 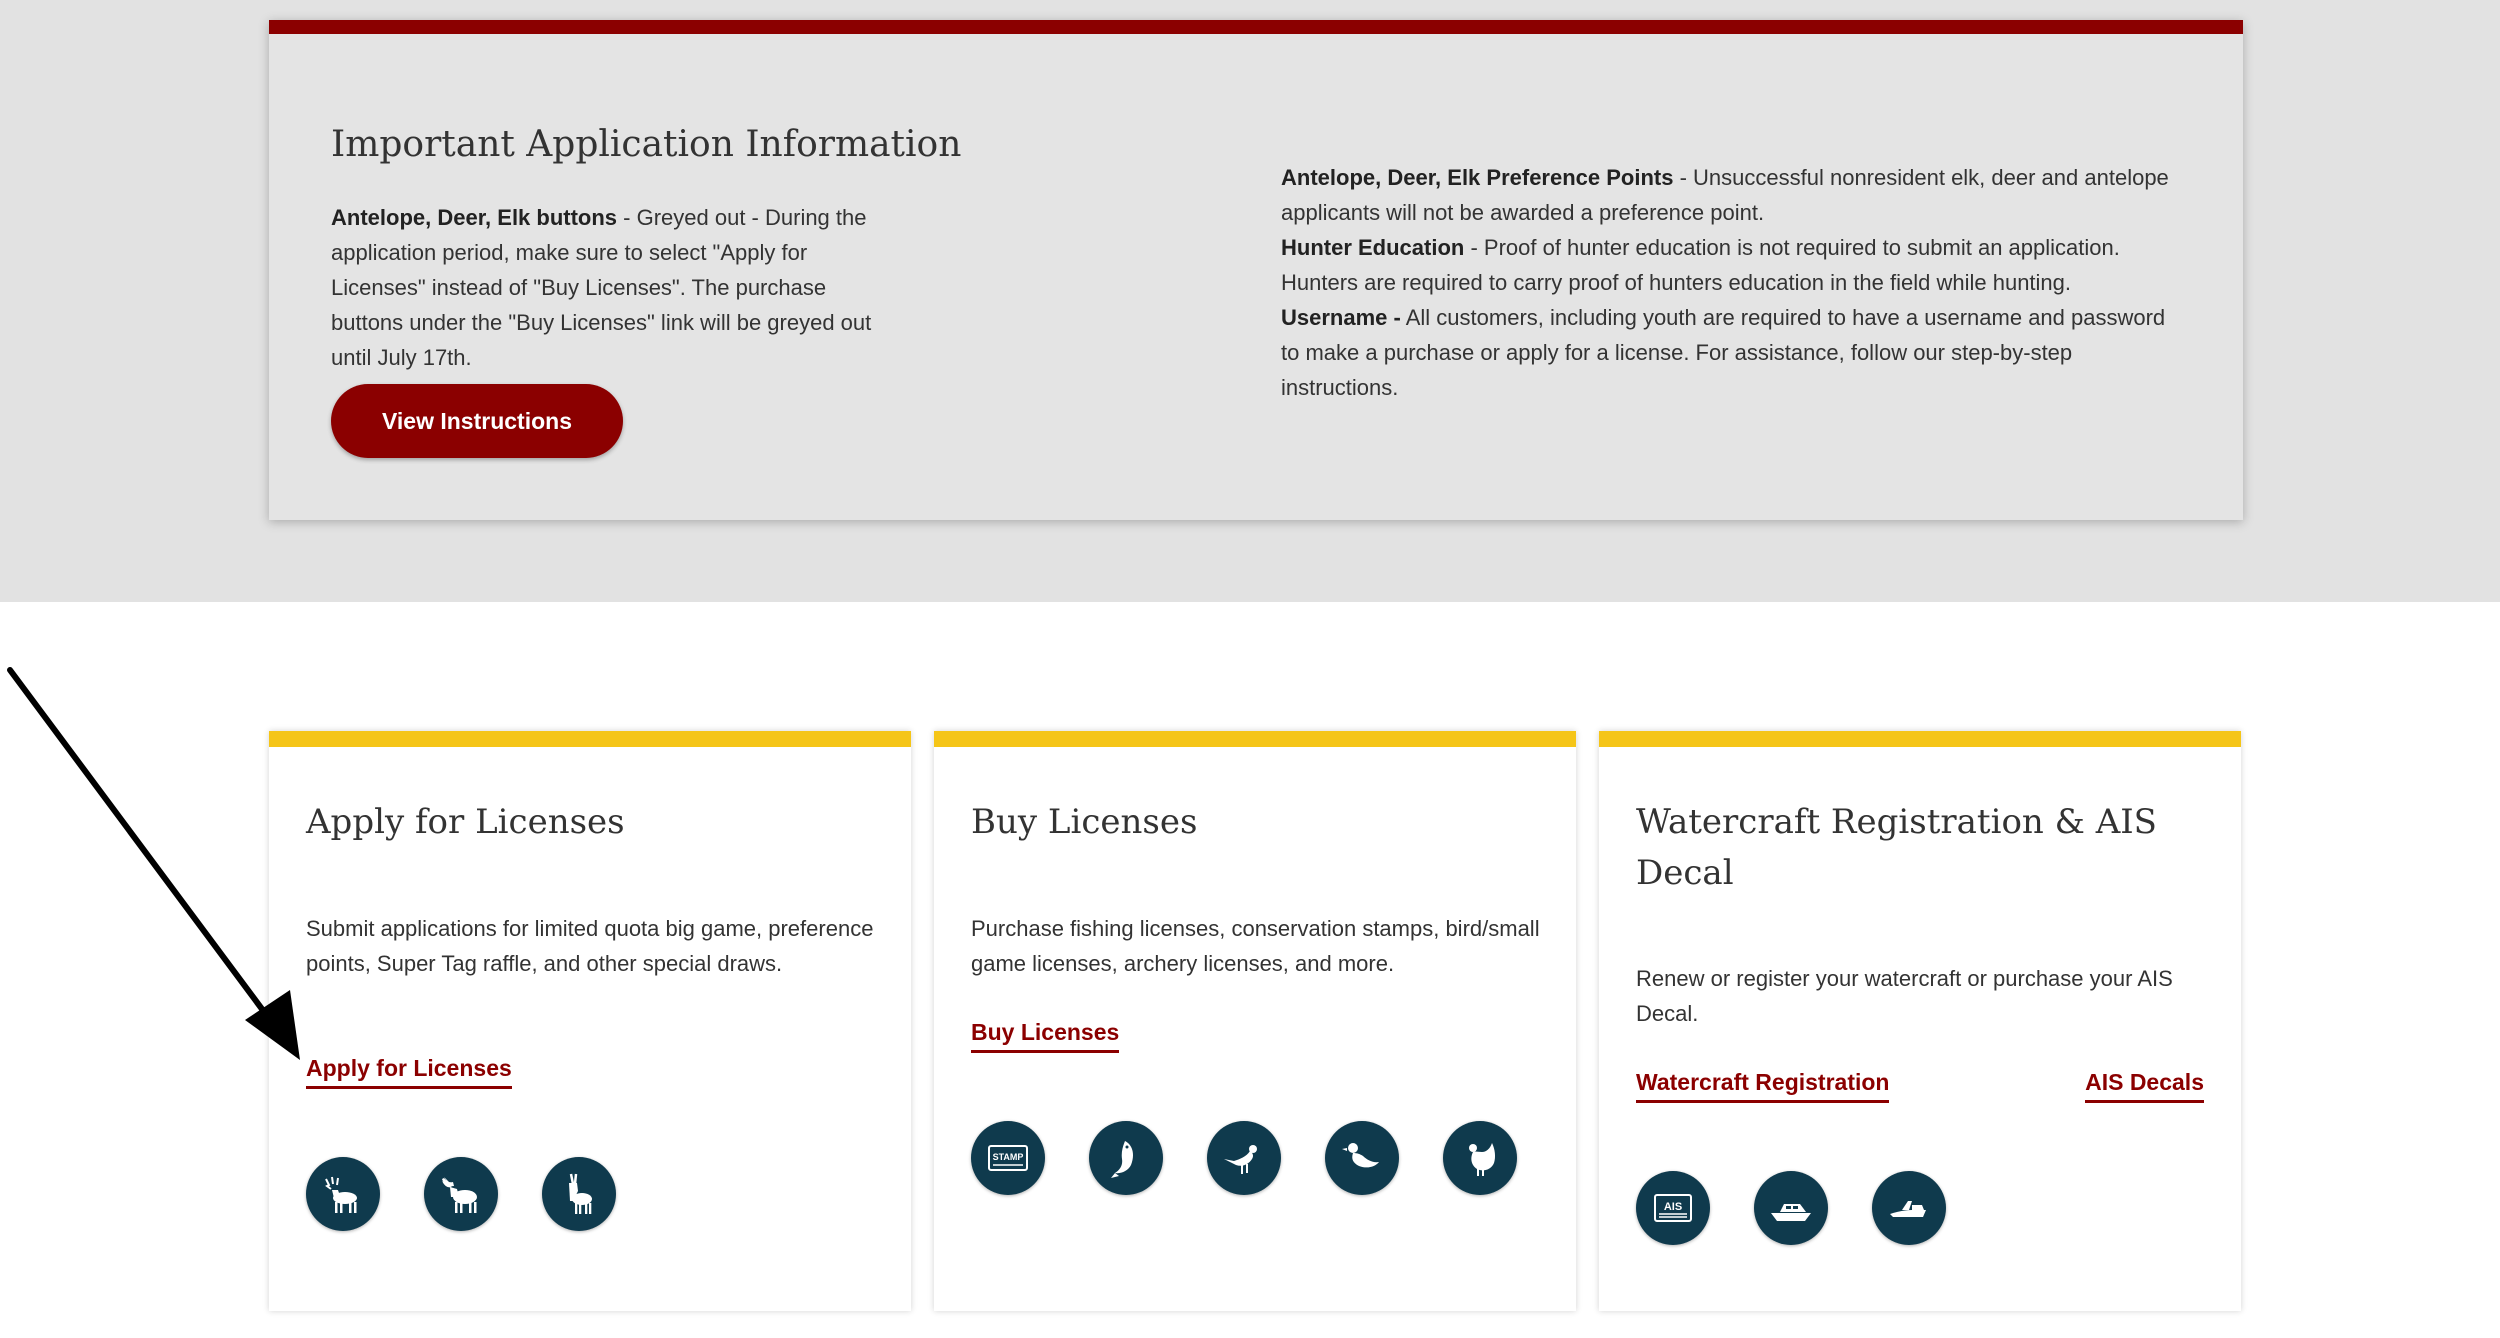 I want to click on preference-points-bold: Antelope, Deer, Elk Preference Points, so click(x=1477, y=177).